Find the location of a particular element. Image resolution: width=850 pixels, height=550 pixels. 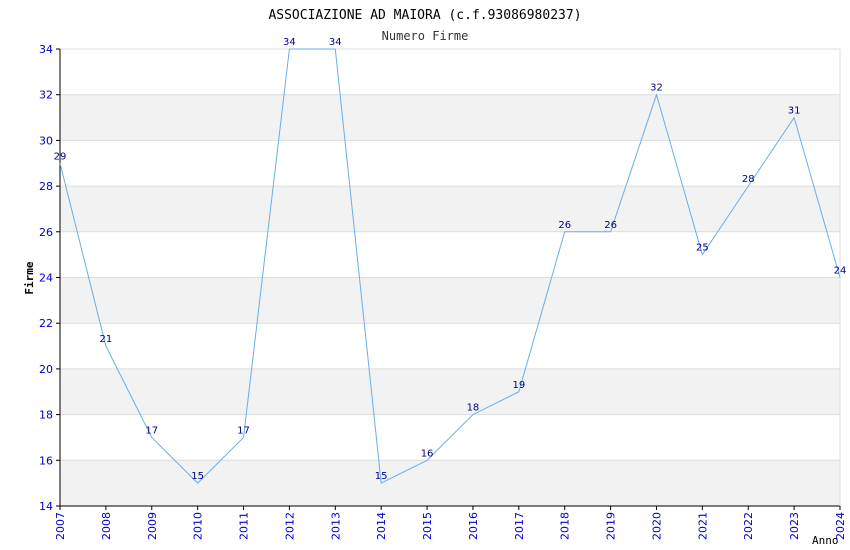

data-label: 32 is located at coordinates (656, 88).